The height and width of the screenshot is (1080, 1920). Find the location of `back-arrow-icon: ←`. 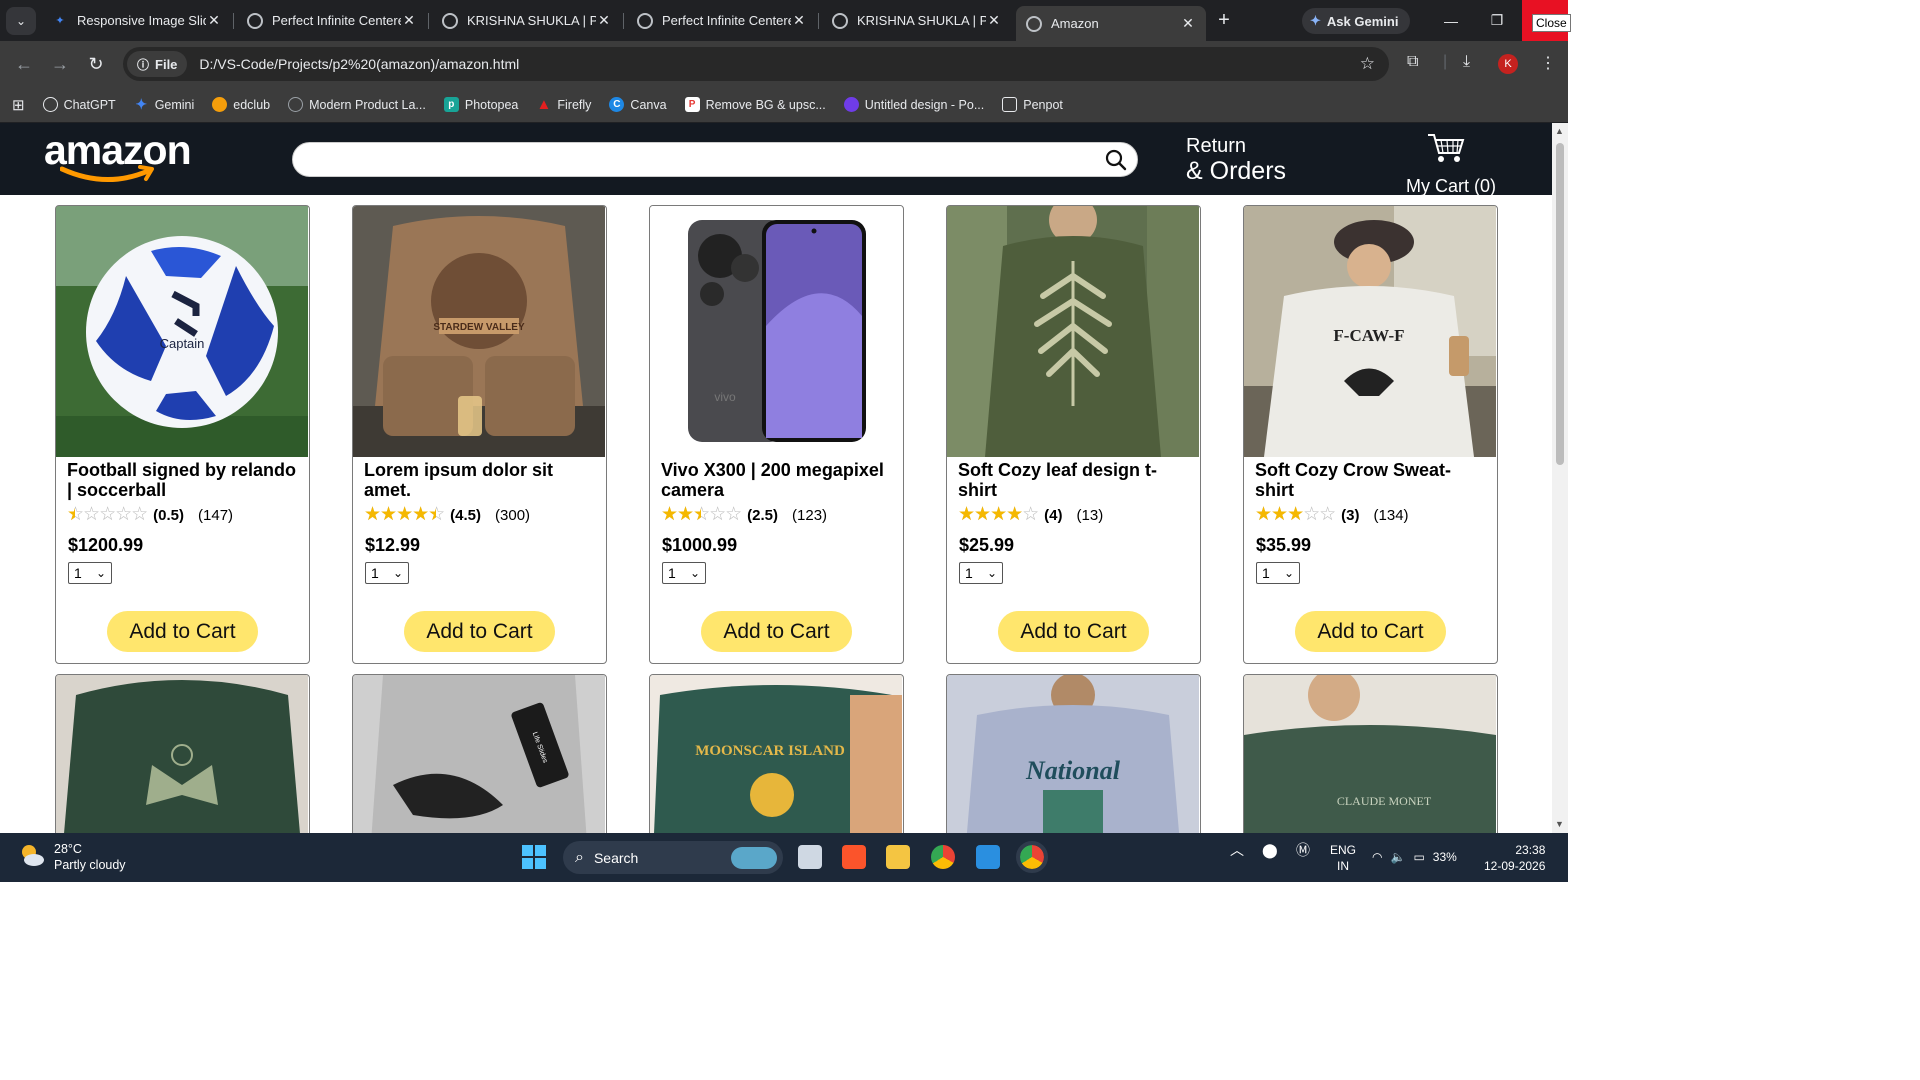

back-arrow-icon: ← is located at coordinates (24, 64).